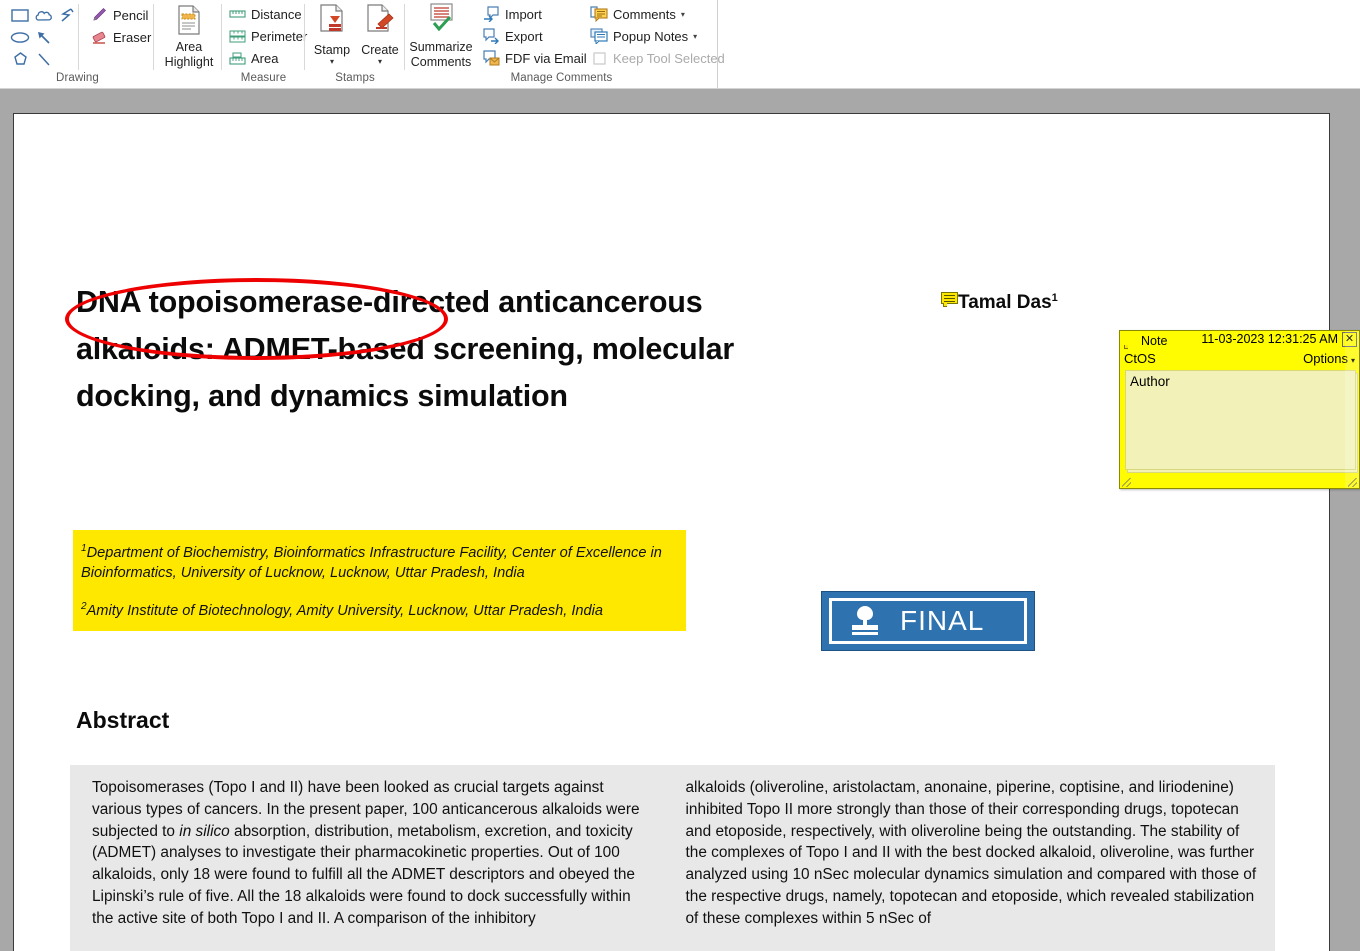 This screenshot has height=951, width=1360. Describe the element at coordinates (1126, 482) in the screenshot. I see `resize-handle-left-icon` at that location.